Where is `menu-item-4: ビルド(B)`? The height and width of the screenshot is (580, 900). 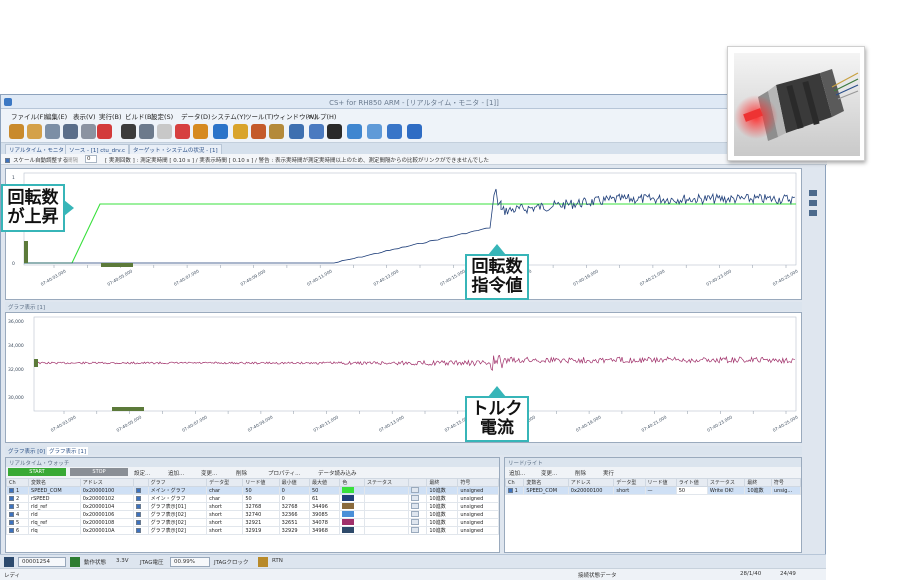
menu-item-4: ビルド(B) is located at coordinates (139, 116).